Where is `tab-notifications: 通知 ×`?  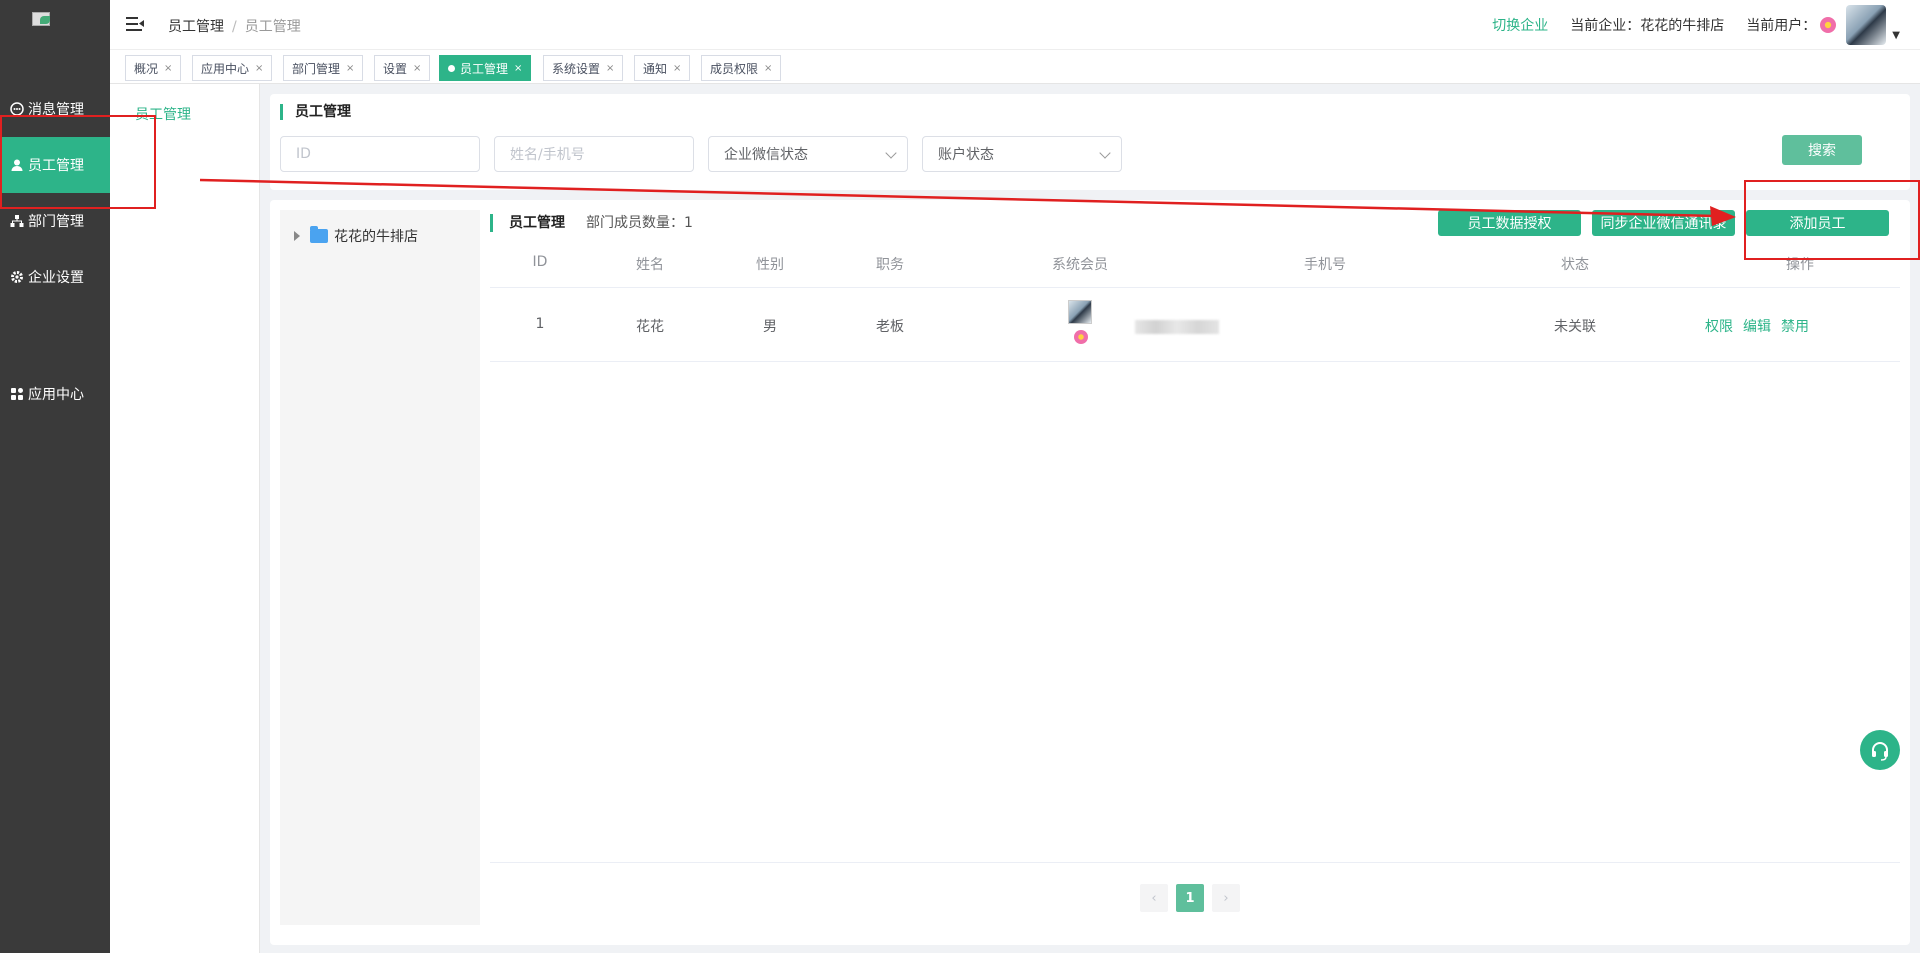 tab-notifications: 通知 × is located at coordinates (662, 68).